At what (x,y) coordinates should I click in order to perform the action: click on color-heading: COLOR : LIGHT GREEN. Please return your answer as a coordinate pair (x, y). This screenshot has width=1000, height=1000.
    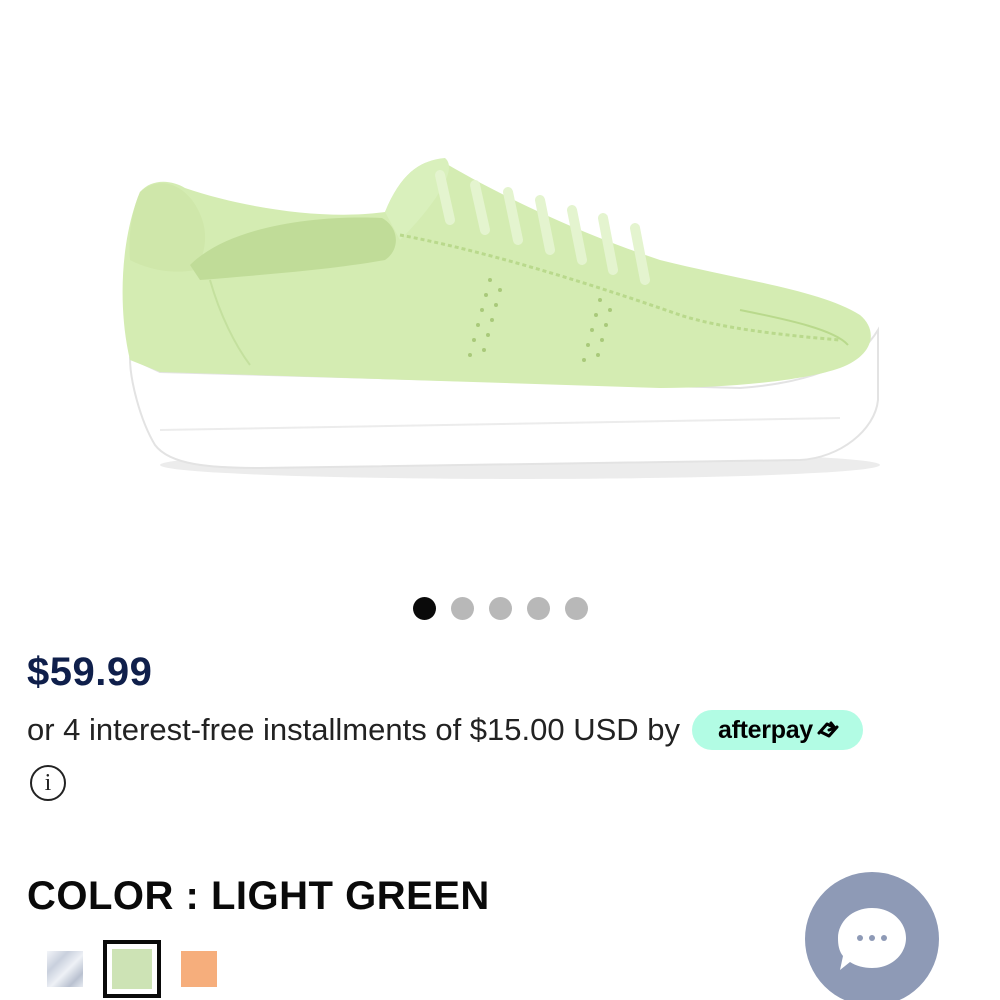
    Looking at the image, I should click on (258, 896).